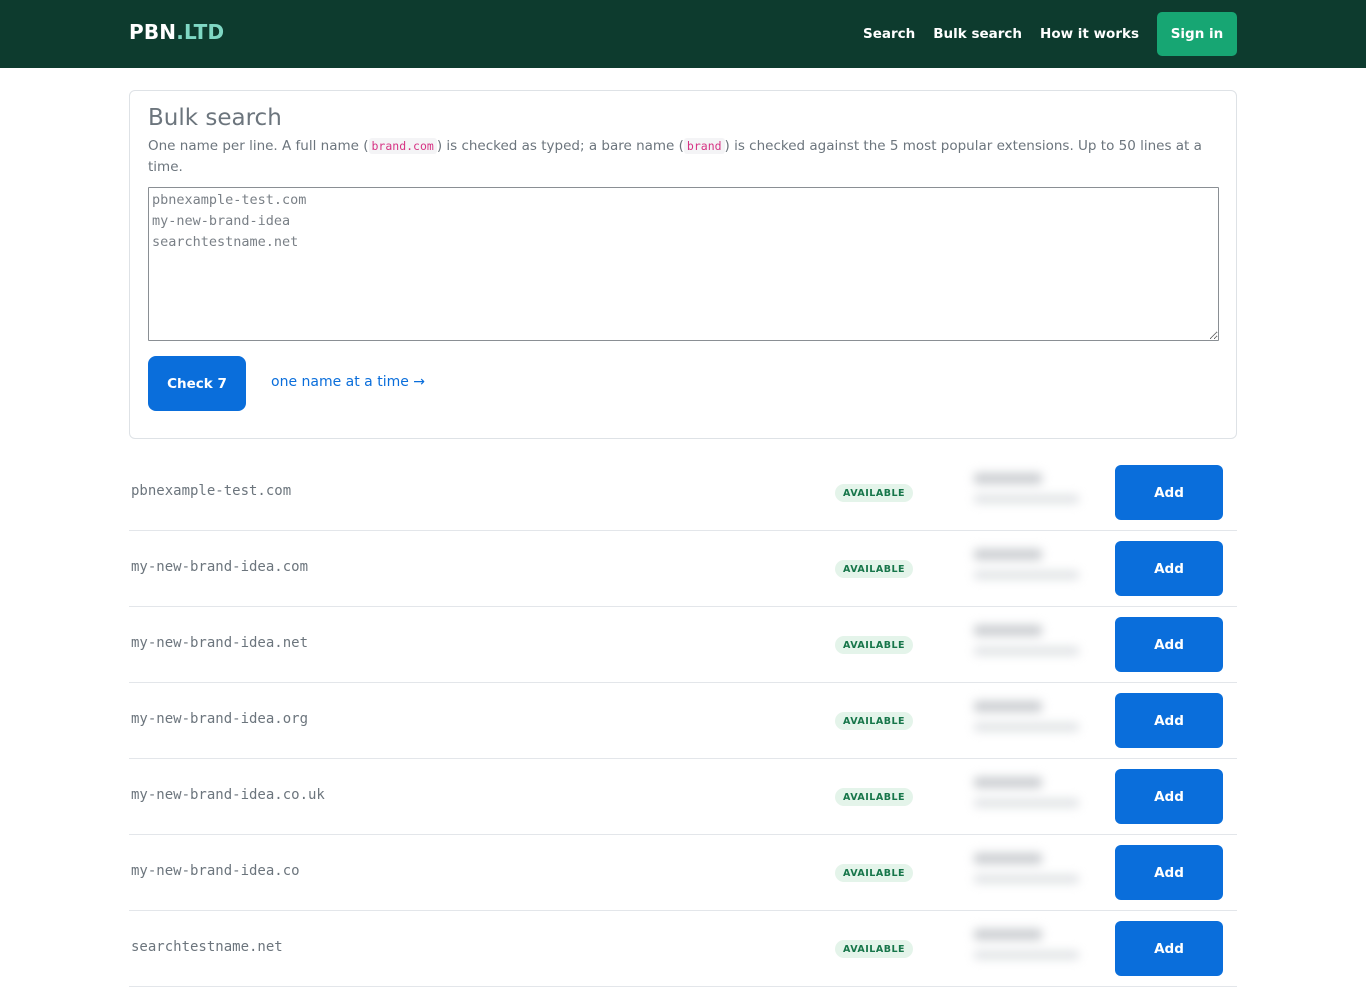  I want to click on single-search-link: one name at a time →, so click(348, 382).